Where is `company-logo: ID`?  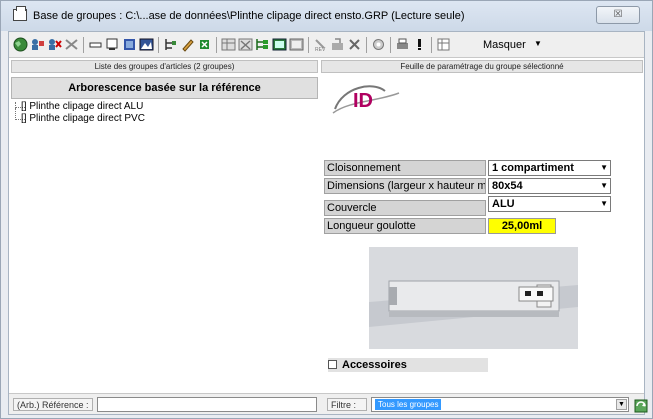
company-logo: ID is located at coordinates (366, 99).